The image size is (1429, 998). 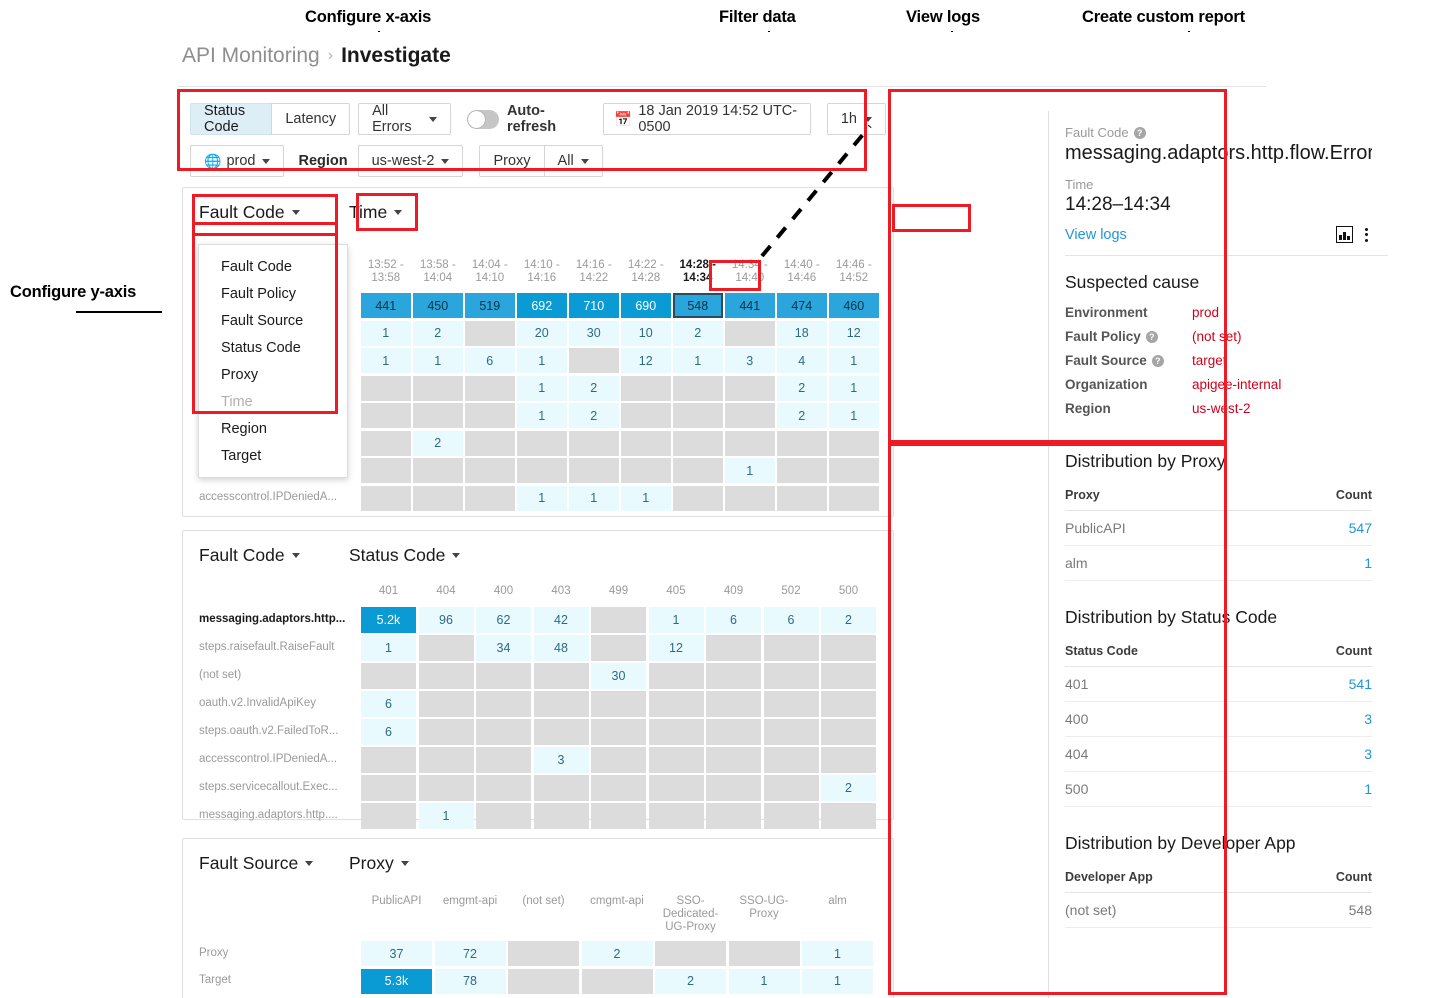 What do you see at coordinates (410, 161) in the screenshot?
I see `region-dropdown: us-west-2` at bounding box center [410, 161].